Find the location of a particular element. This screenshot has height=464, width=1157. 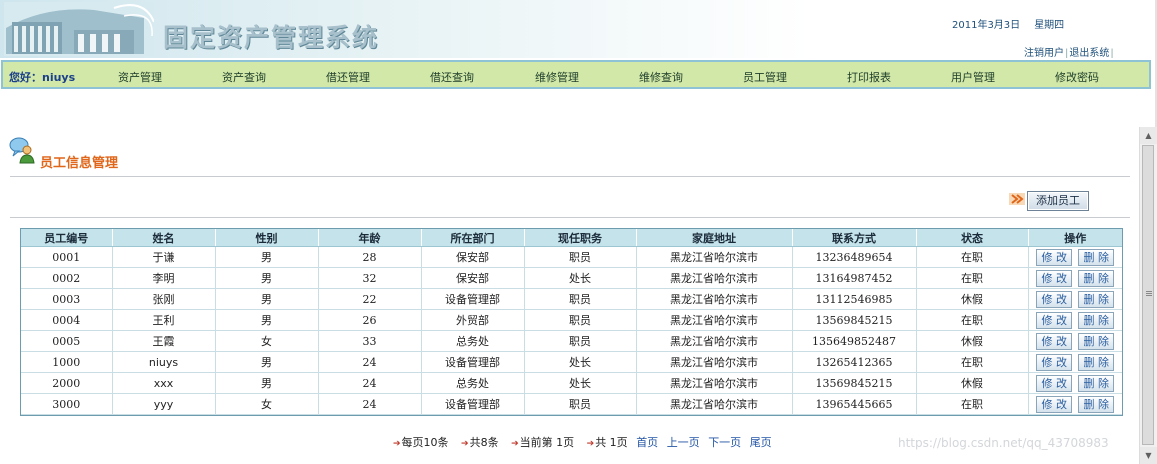

nav-item-borrow-query: 借还查询 is located at coordinates (452, 77).